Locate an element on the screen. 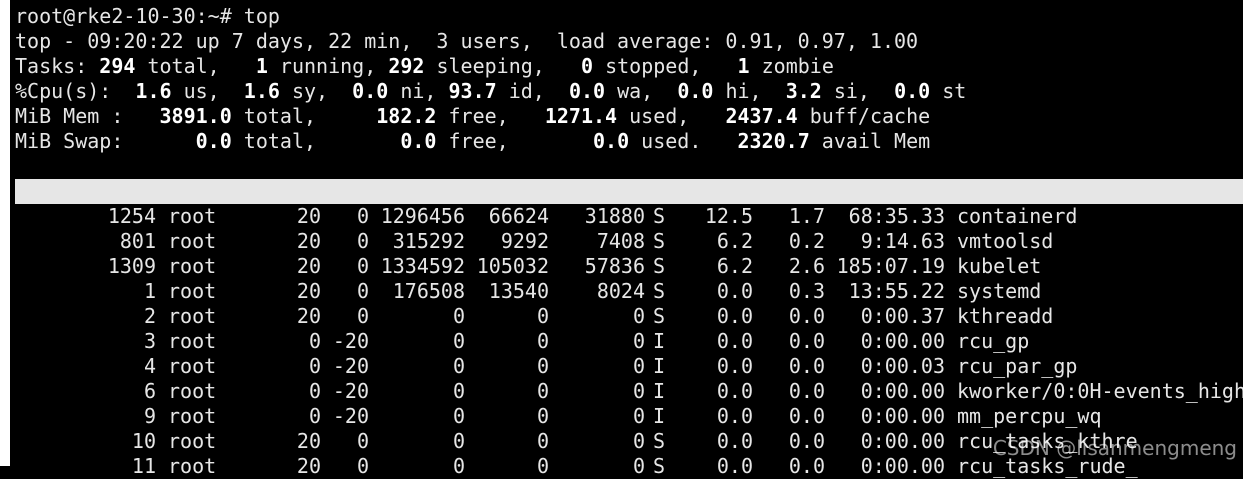 The height and width of the screenshot is (479, 1243). process-row: 9 root 0 -20 0 0 0 I 0.0 0.0 0:00.00 mm_percpu_wq is located at coordinates (629, 416).